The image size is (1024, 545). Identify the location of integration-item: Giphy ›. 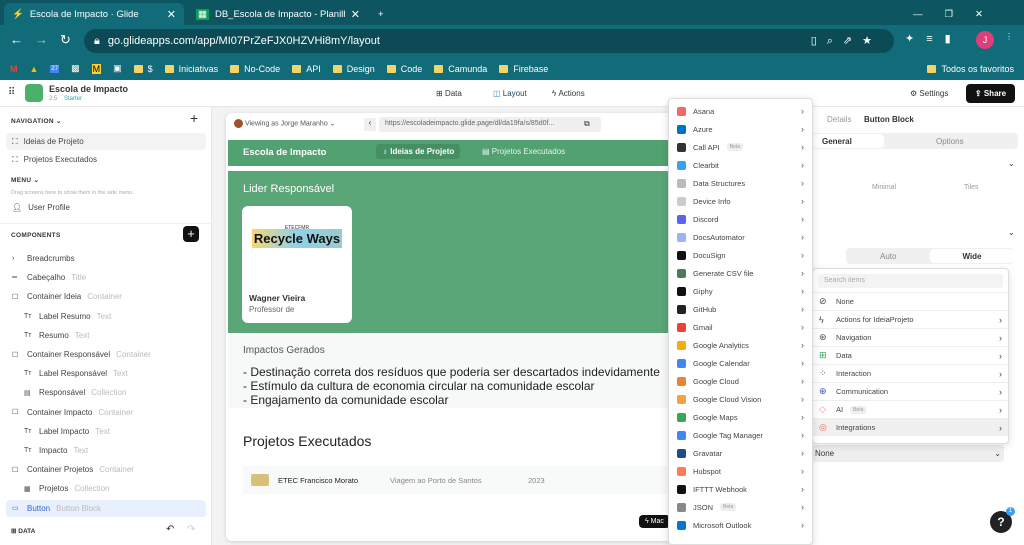
(740, 291).